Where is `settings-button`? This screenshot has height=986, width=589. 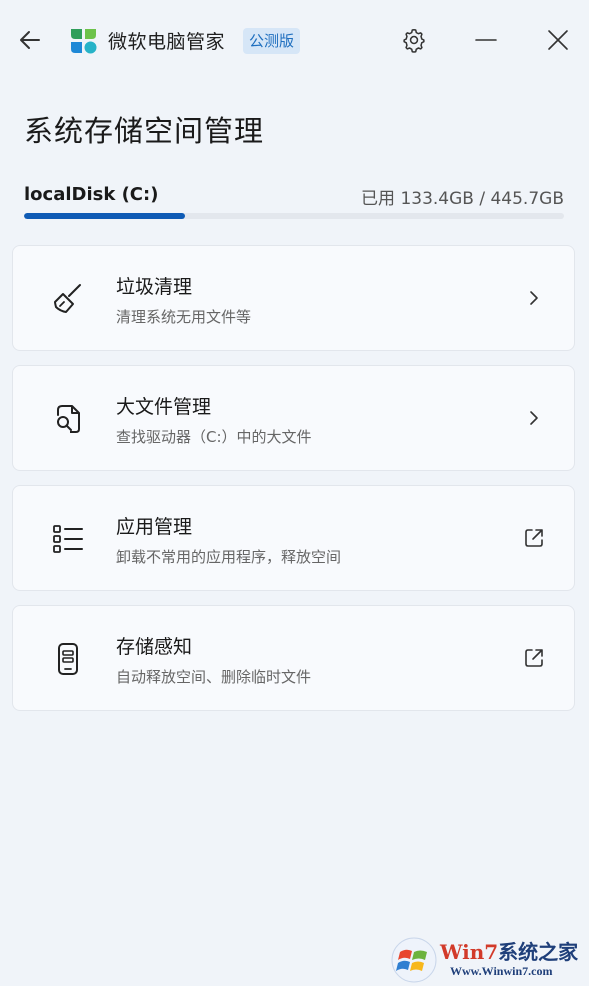
settings-button is located at coordinates (414, 40).